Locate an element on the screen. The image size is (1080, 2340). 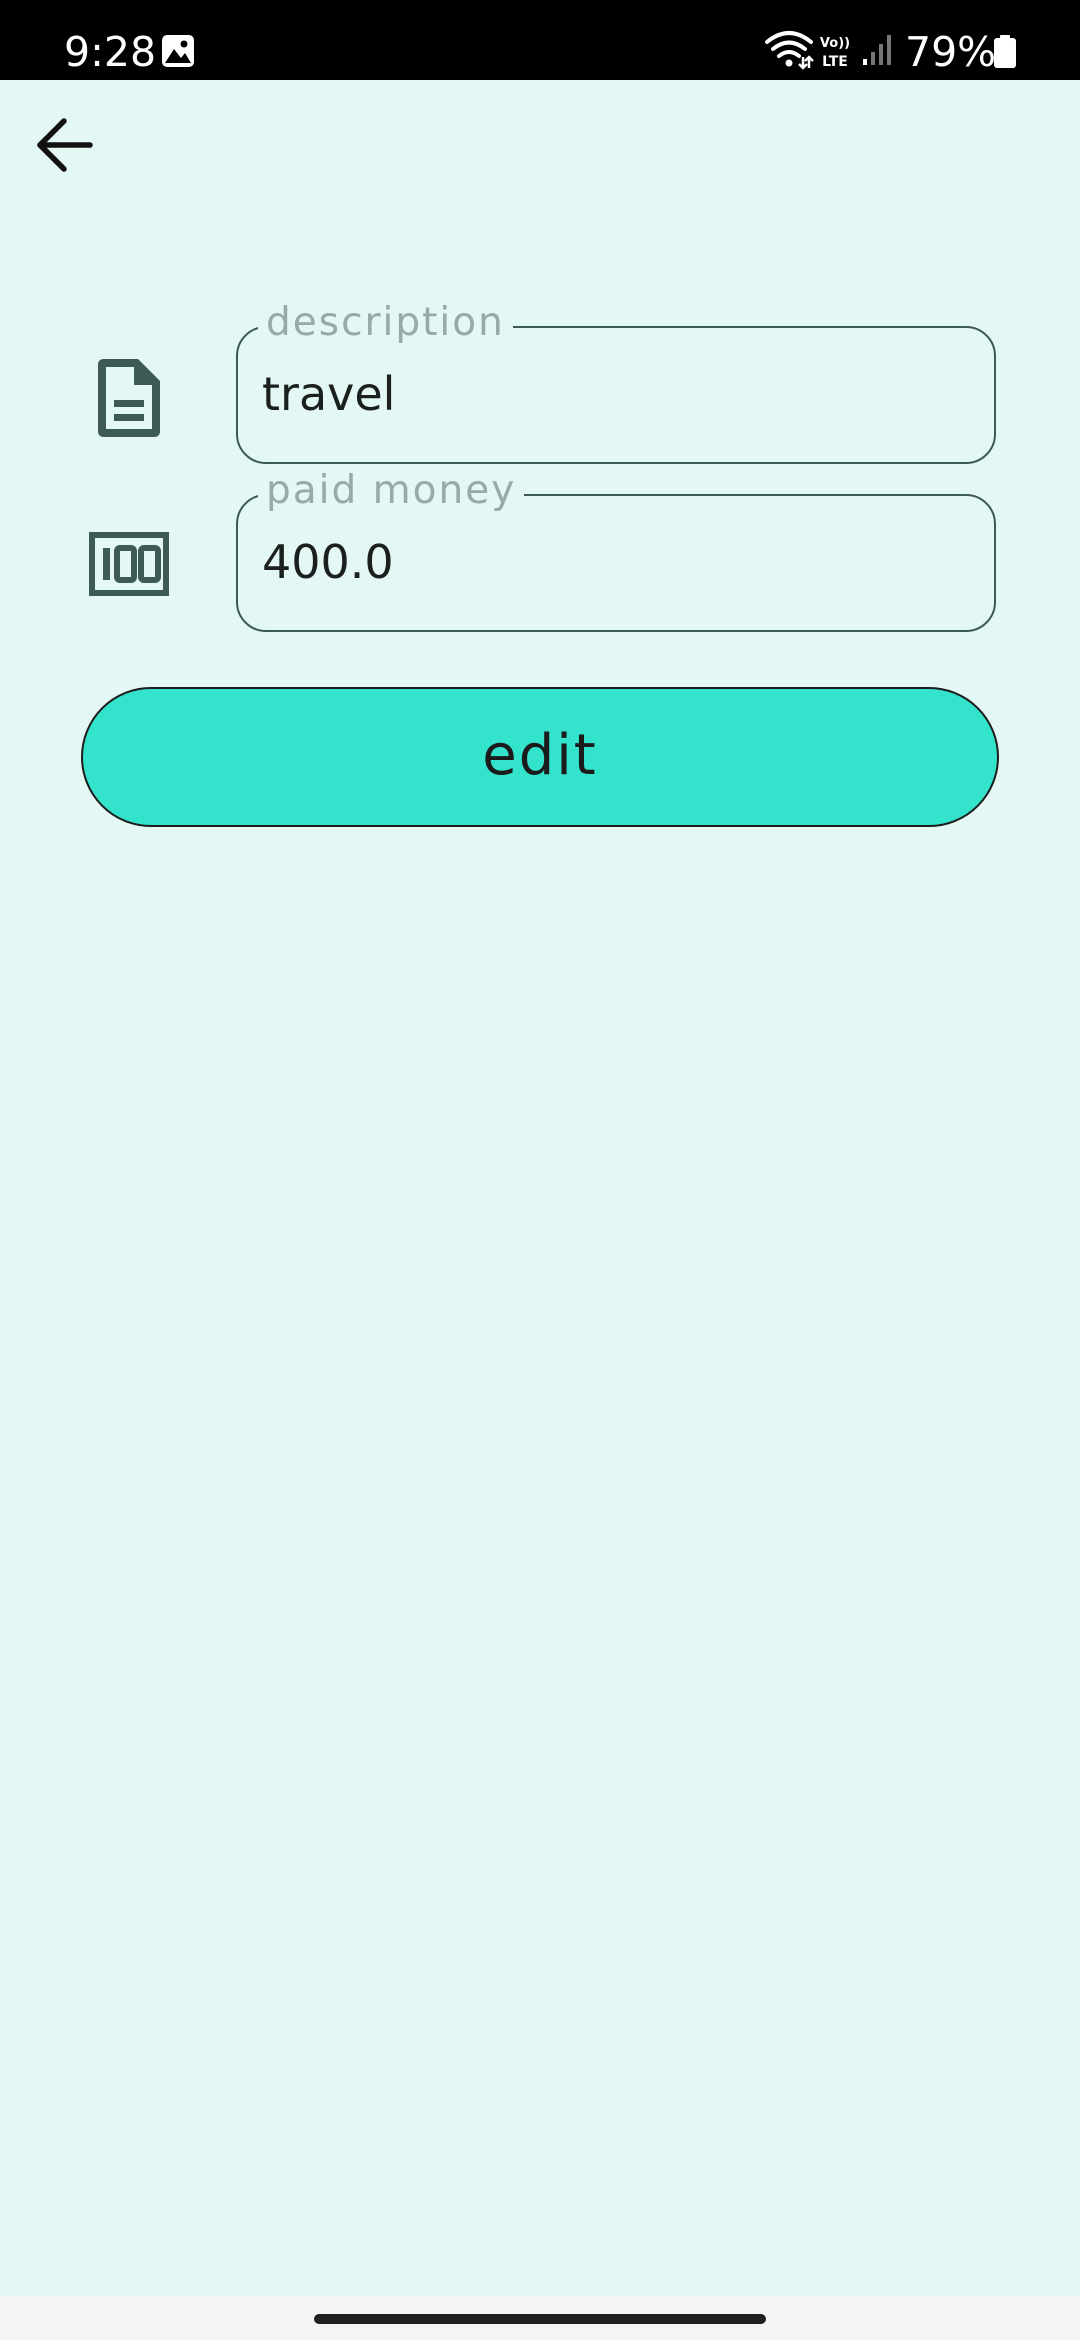
signal-icon is located at coordinates (877, 50).